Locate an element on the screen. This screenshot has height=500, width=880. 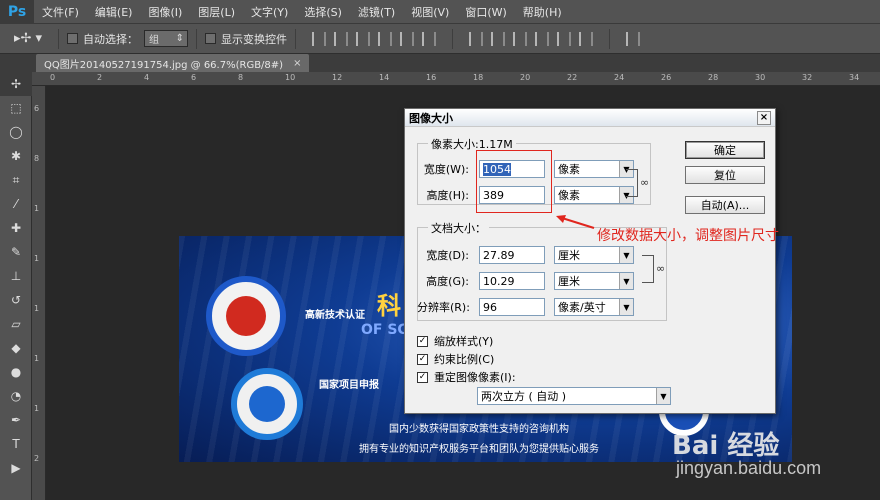
type-tool-icon: T is located at coordinates (16, 444).